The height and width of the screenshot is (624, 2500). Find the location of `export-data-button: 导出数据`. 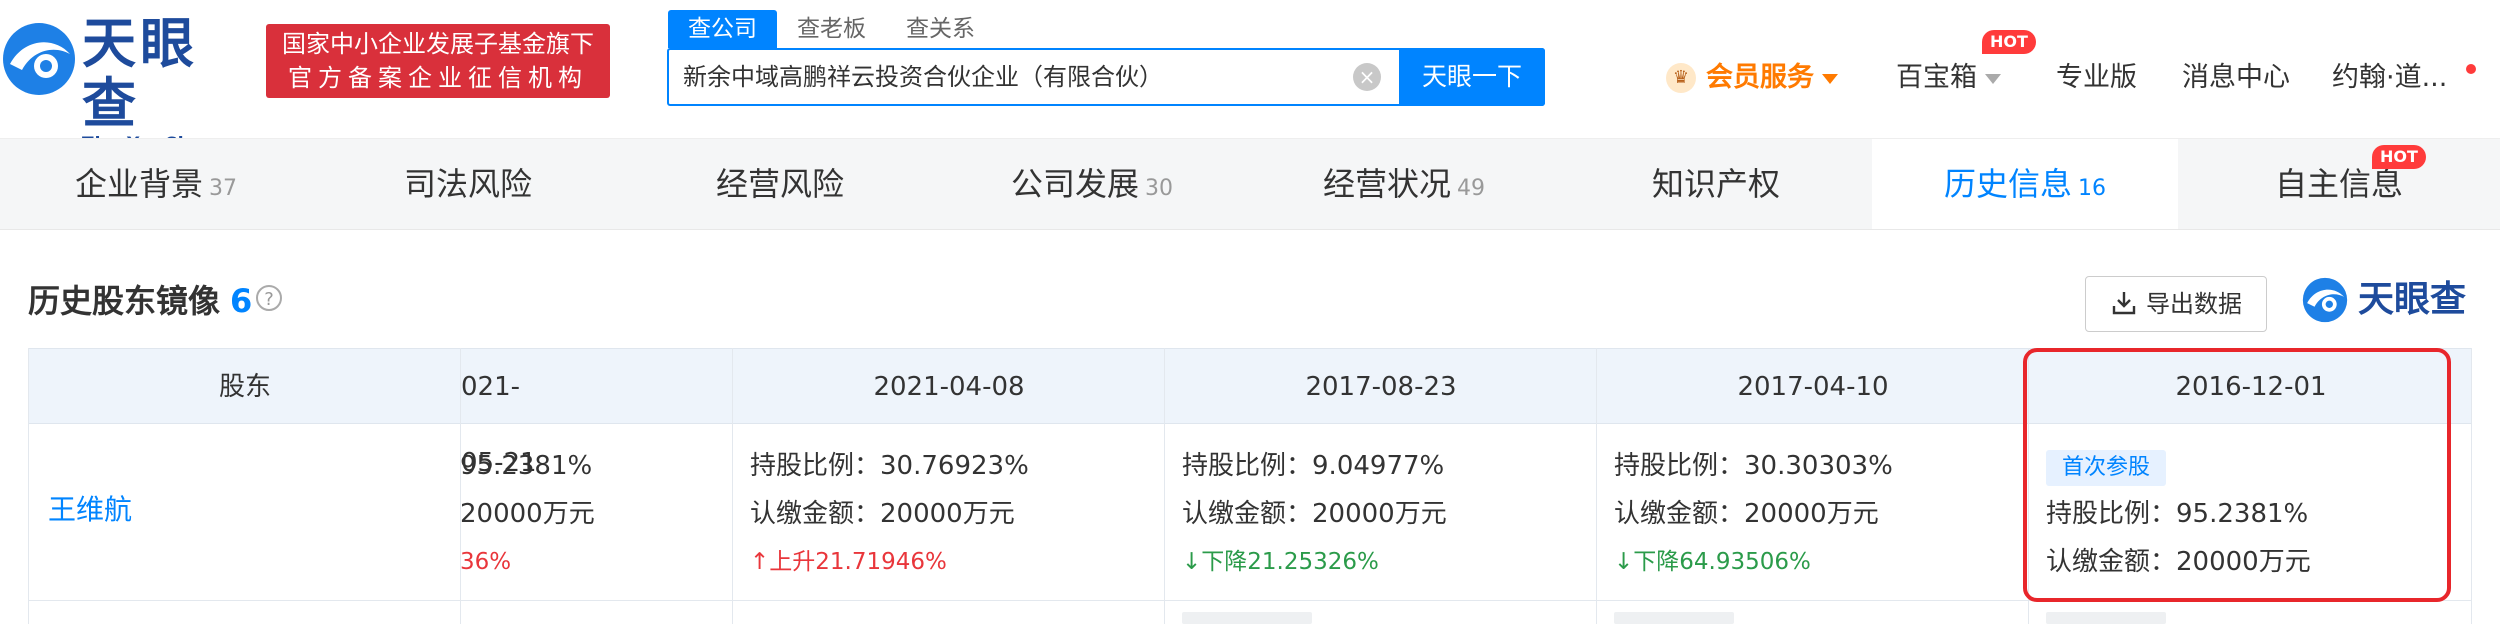

export-data-button: 导出数据 is located at coordinates (2176, 304).